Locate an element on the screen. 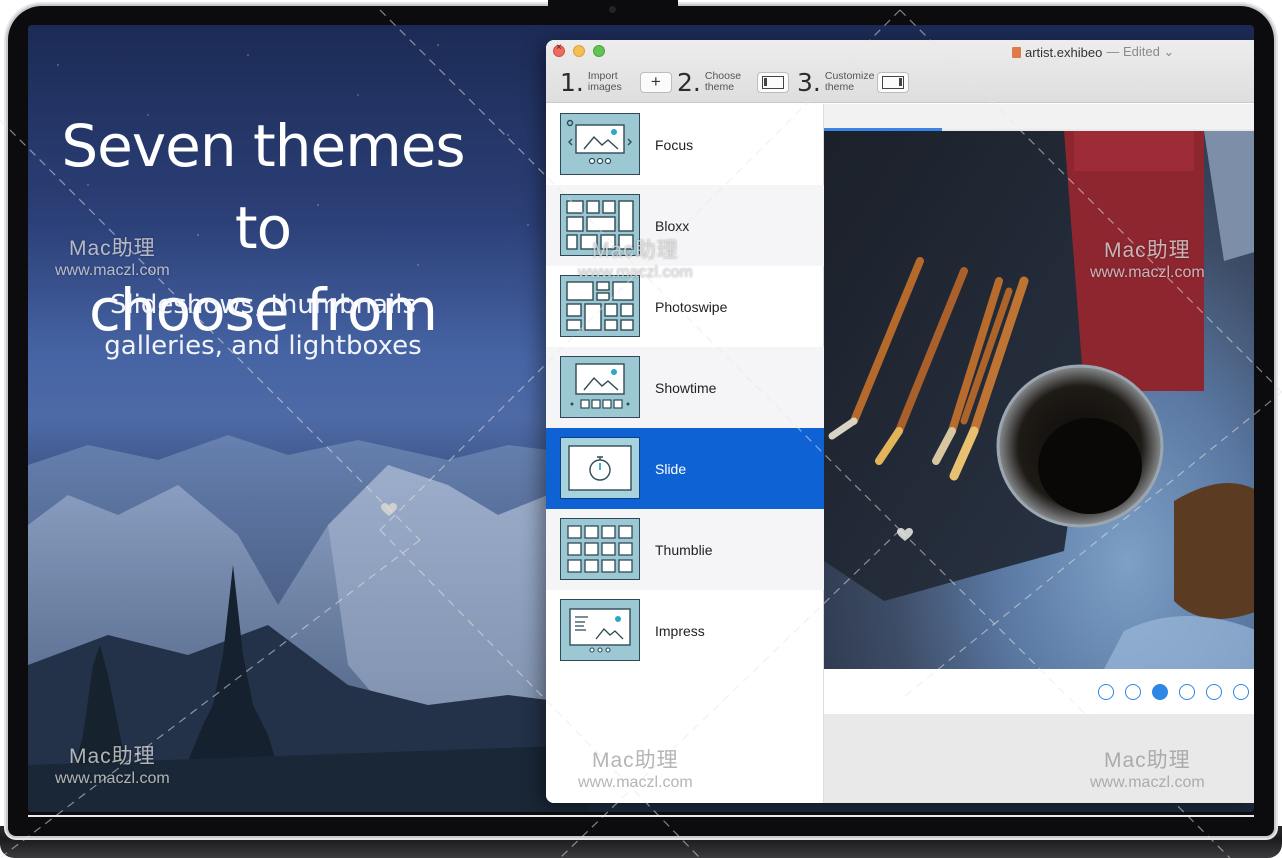 Image resolution: width=1282 pixels, height=858 pixels. step-import-images: 1. Import images + is located at coordinates (616, 82).